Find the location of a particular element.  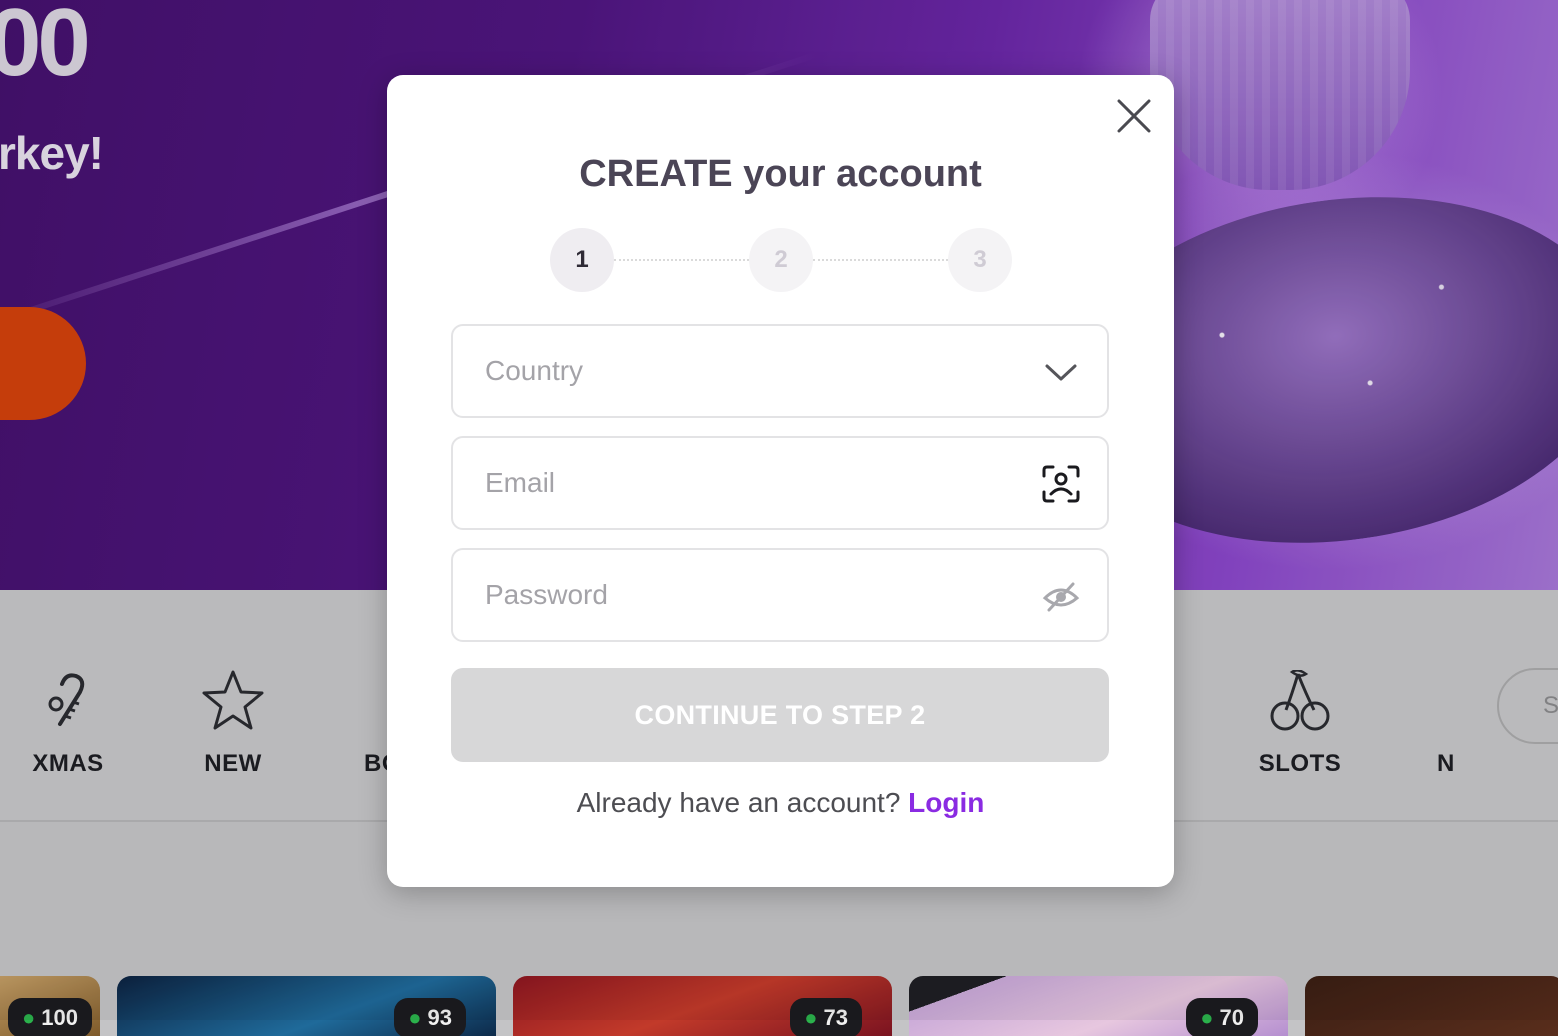

close-icon is located at coordinates (1134, 116).